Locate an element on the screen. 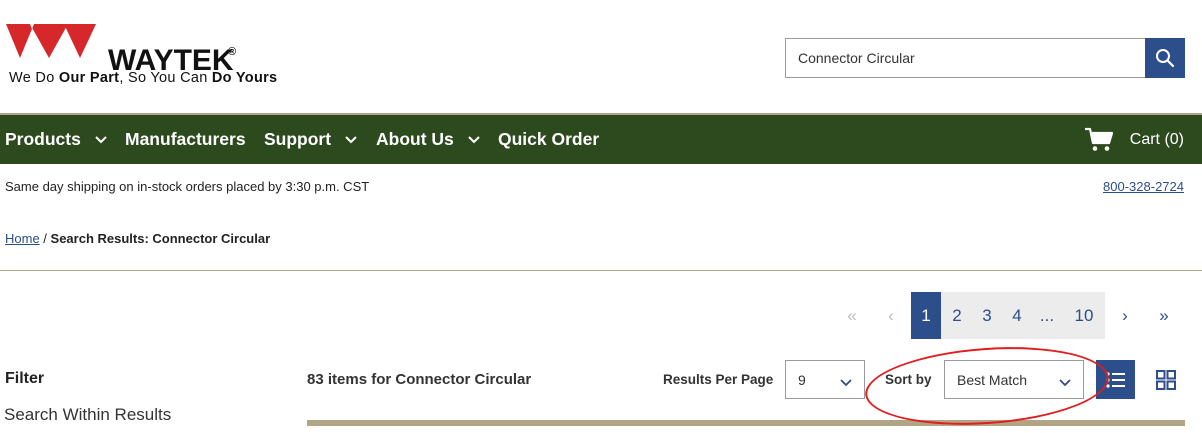 The image size is (1202, 433). grid-view-icon is located at coordinates (1165, 379).